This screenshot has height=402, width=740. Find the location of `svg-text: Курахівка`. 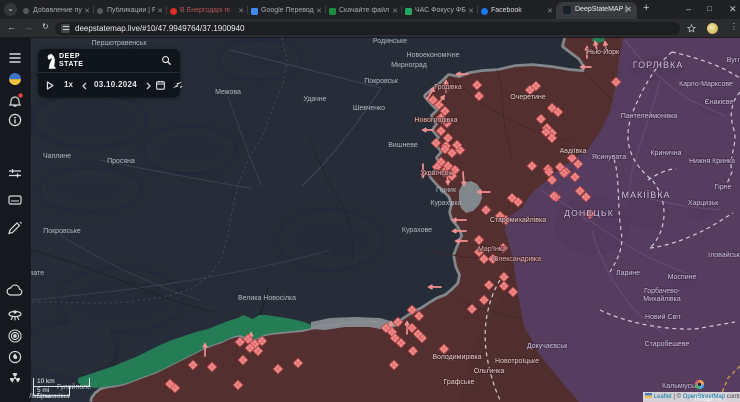

svg-text: Курахівка is located at coordinates (445, 203).